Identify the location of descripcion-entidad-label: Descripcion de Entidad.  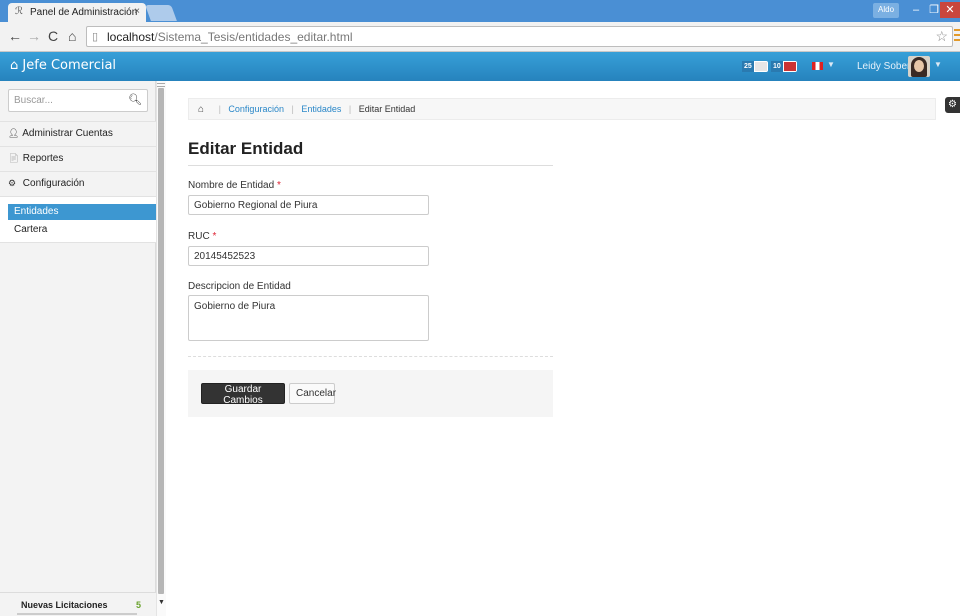
(239, 286).